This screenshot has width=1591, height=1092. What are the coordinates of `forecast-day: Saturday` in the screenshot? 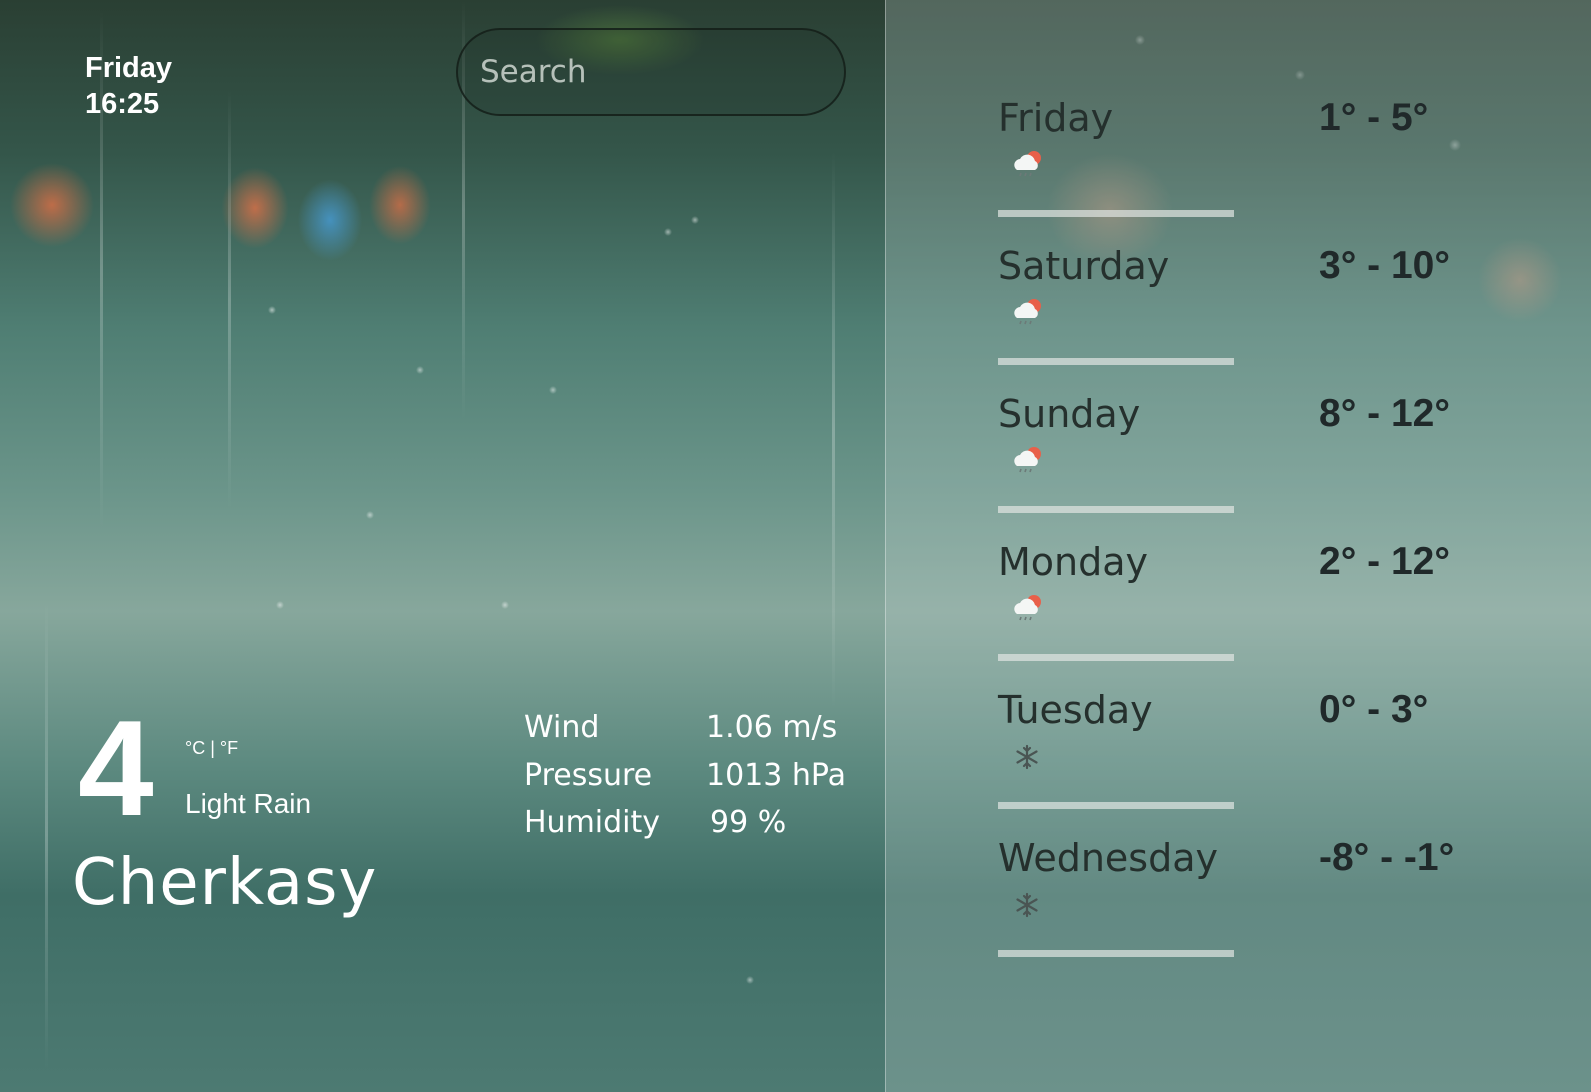 It's located at (1084, 266).